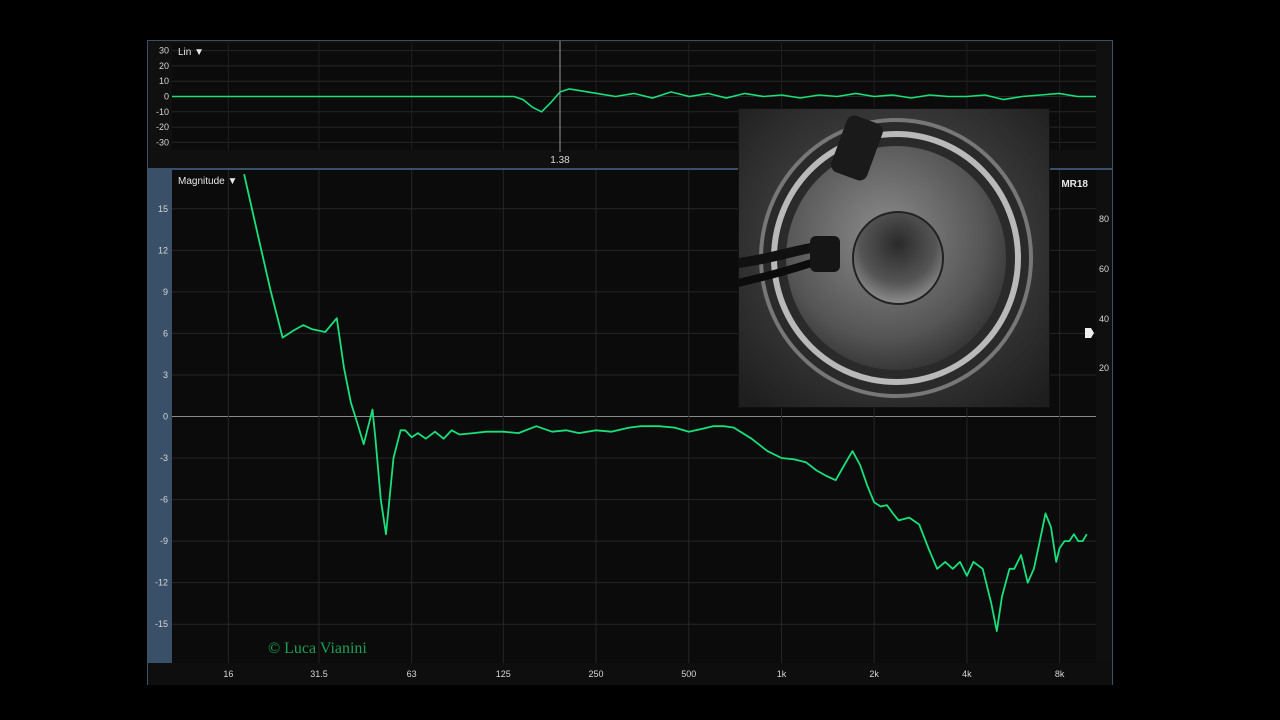 This screenshot has height=720, width=1280. Describe the element at coordinates (874, 674) in the screenshot. I see `frequency-tick-label: 2k` at that location.